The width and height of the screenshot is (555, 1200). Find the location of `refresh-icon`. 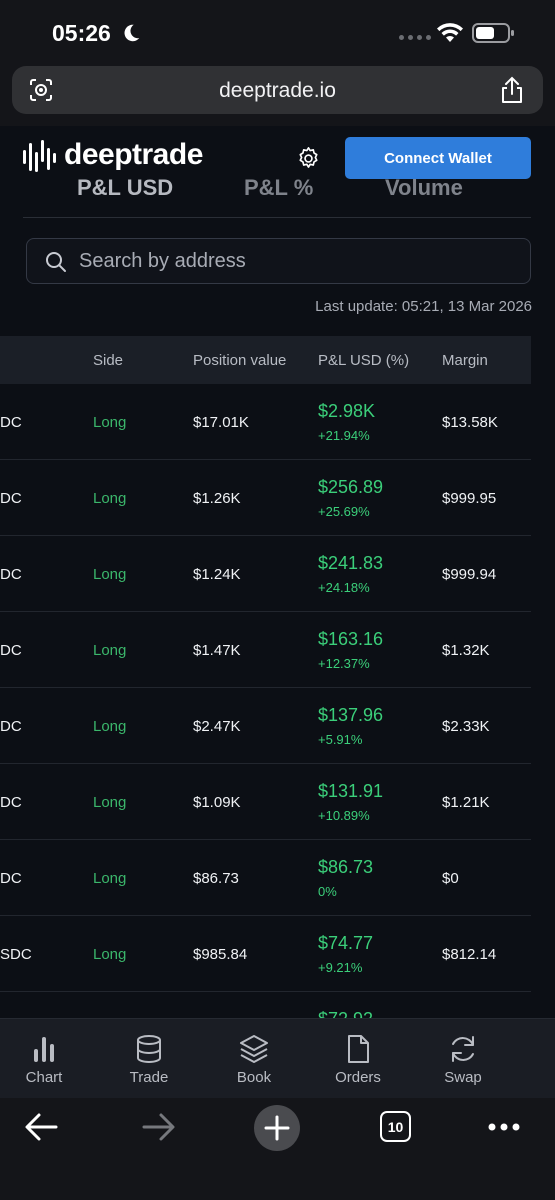

refresh-icon is located at coordinates (463, 1049).